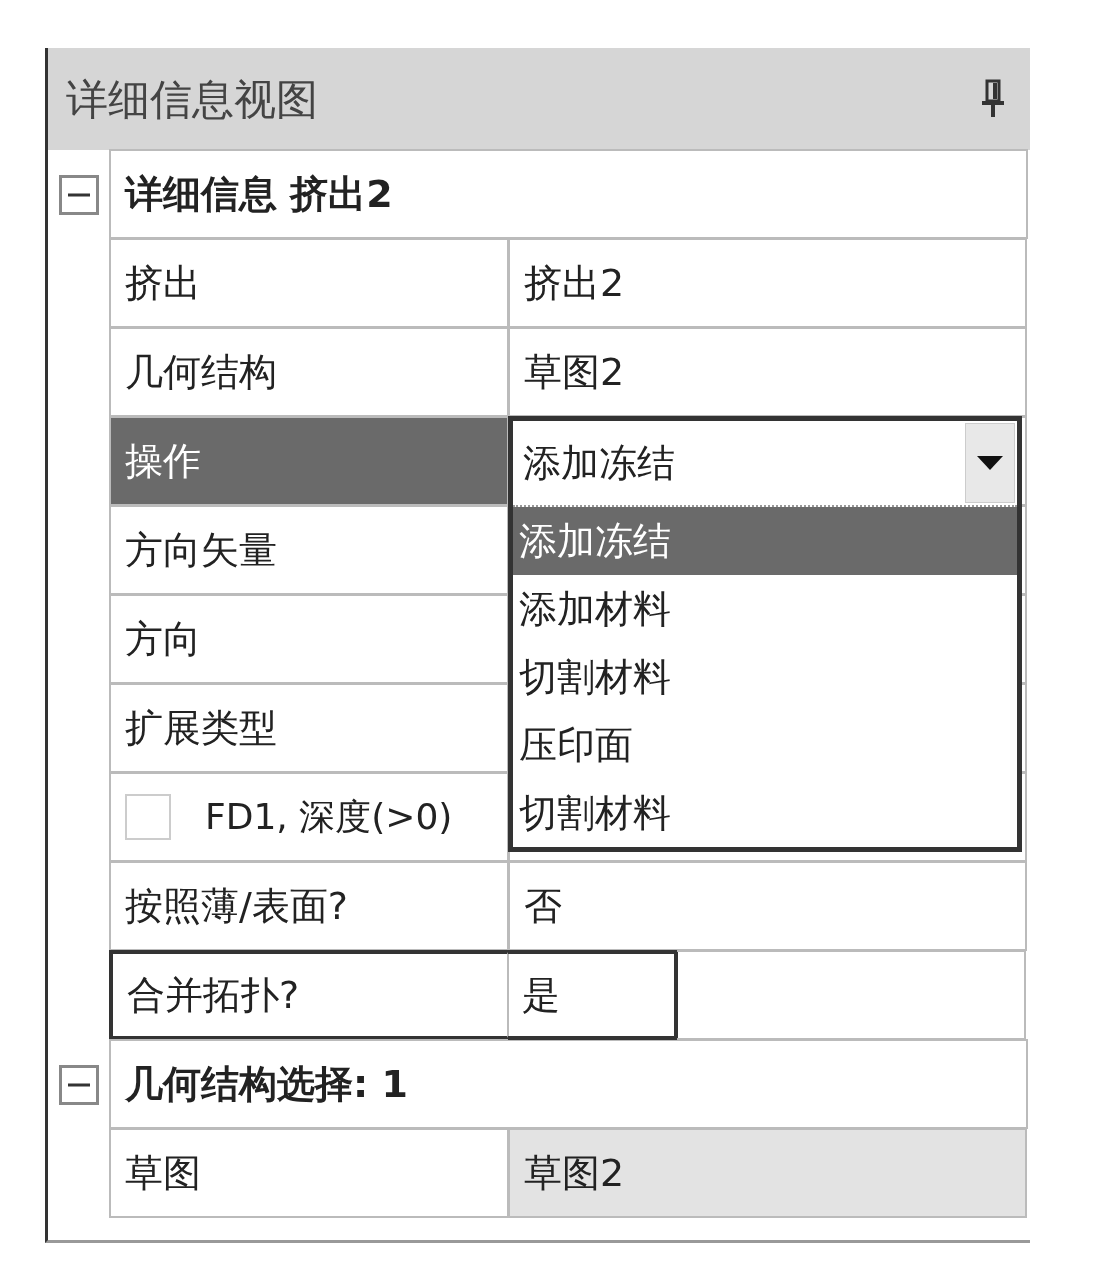 The height and width of the screenshot is (1286, 1100). I want to click on property-value: 否, so click(543, 906).